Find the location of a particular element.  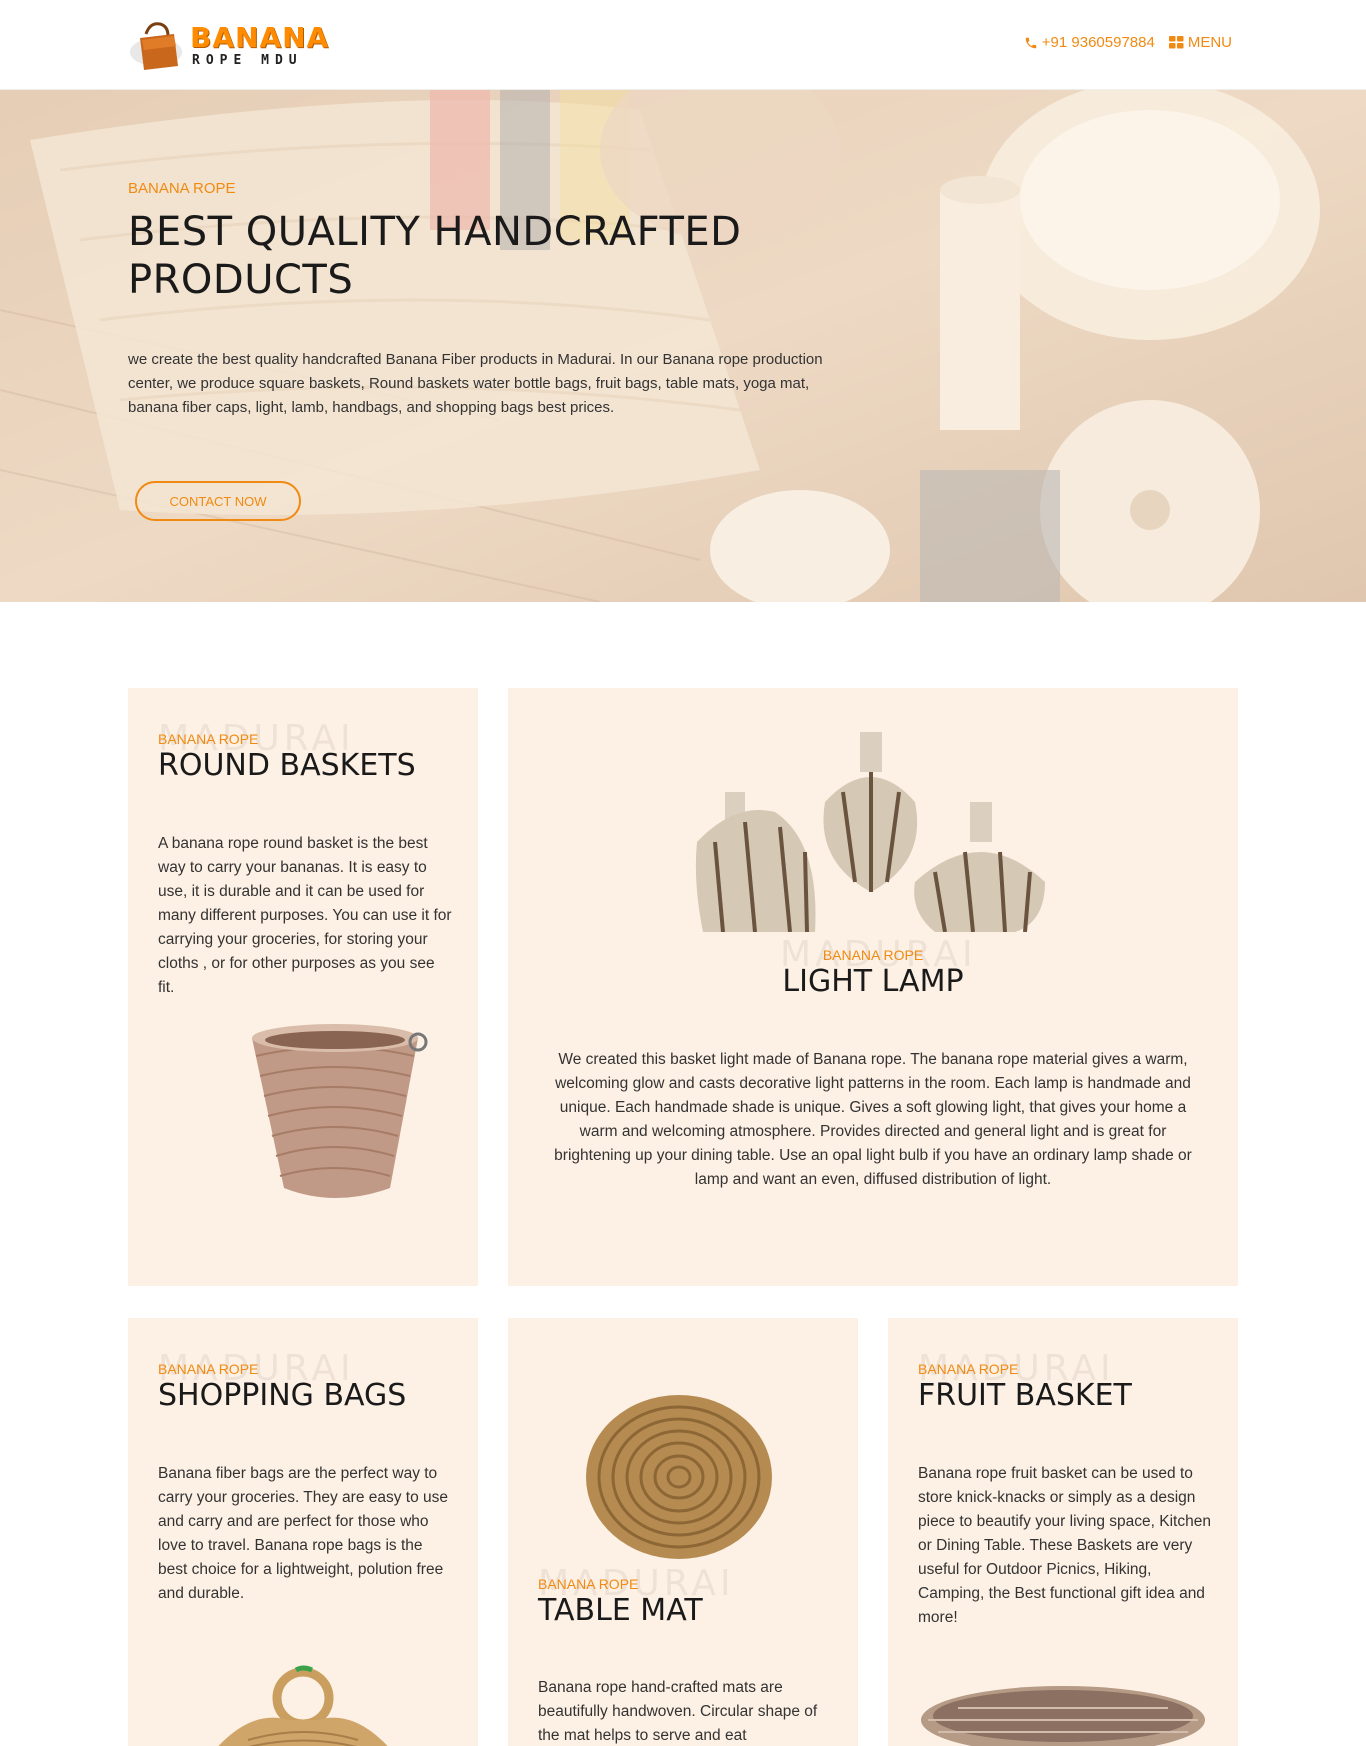

phone-number: +91 9360597884 is located at coordinates (1098, 42).